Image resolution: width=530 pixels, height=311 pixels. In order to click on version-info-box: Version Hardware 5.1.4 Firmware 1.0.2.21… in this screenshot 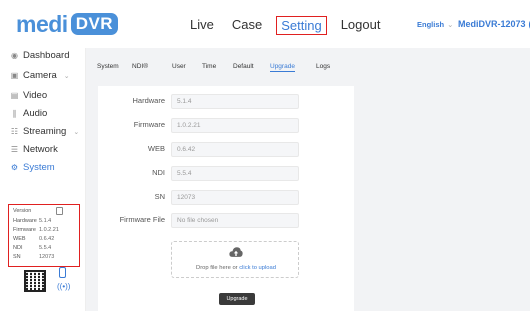, I will do `click(44, 235)`.